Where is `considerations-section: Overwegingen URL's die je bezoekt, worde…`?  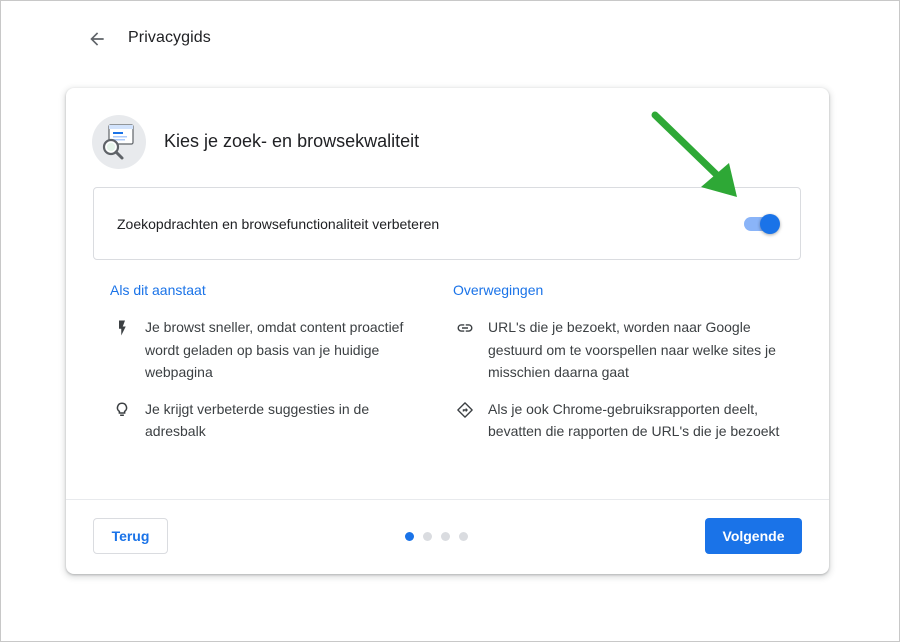
considerations-section: Overwegingen URL's die je bezoekt, worde… is located at coordinates (618, 362).